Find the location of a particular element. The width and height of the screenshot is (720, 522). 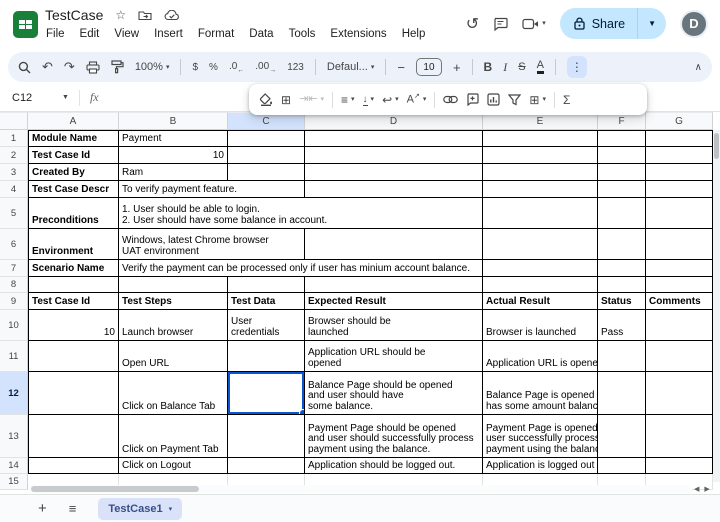

paint-format-icon is located at coordinates (117, 67).